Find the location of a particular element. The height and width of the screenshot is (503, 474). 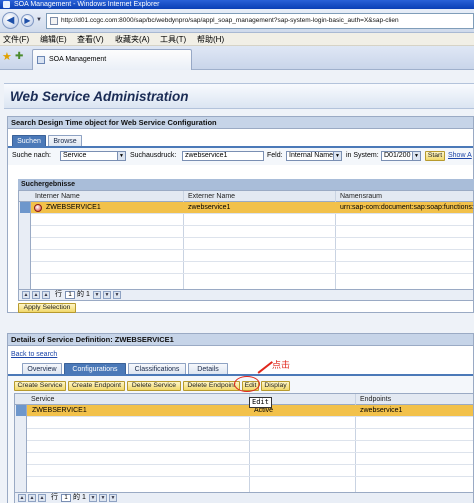

create-service-button: Create Service is located at coordinates (40, 386).